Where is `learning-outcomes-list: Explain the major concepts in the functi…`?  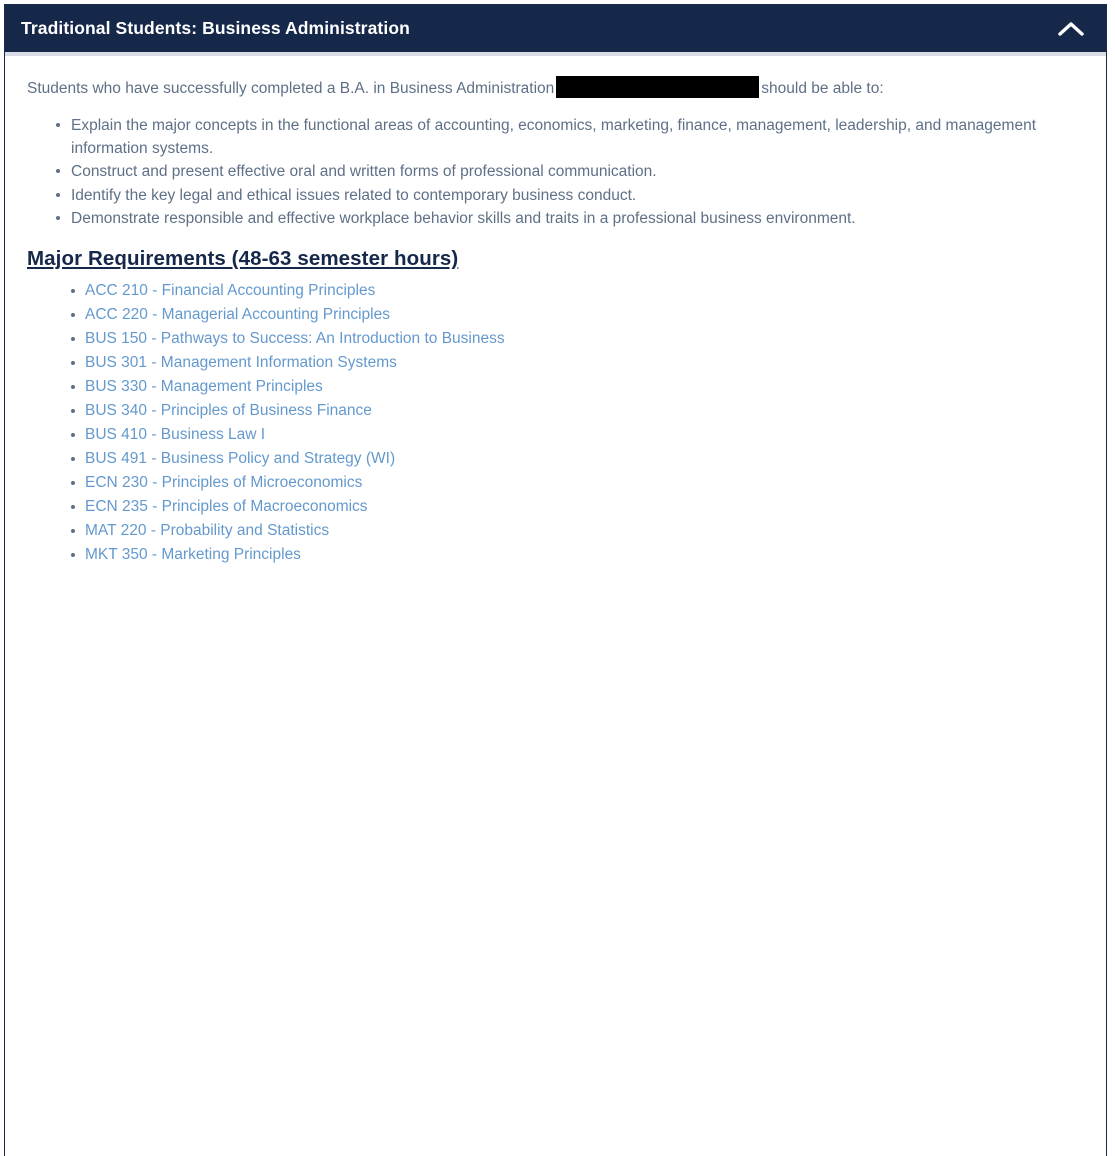
learning-outcomes-list: Explain the major concepts in the functi… is located at coordinates (555, 172).